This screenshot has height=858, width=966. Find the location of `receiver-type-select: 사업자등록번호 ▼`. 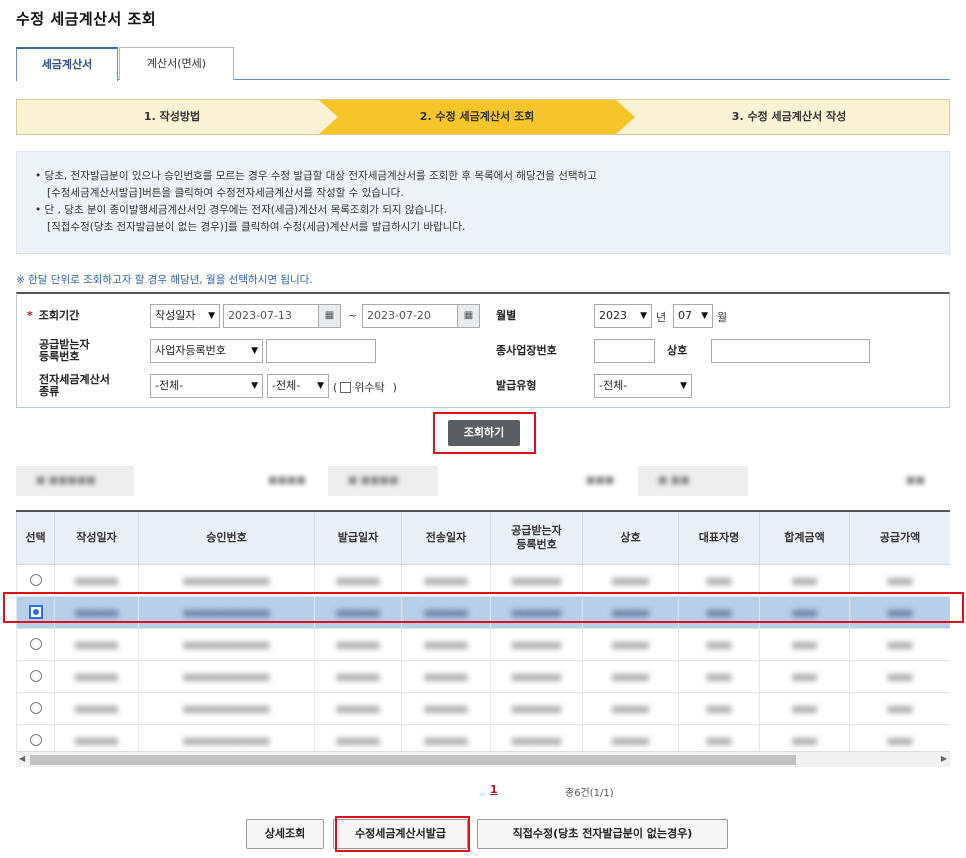

receiver-type-select: 사업자등록번호 ▼ is located at coordinates (206, 351).